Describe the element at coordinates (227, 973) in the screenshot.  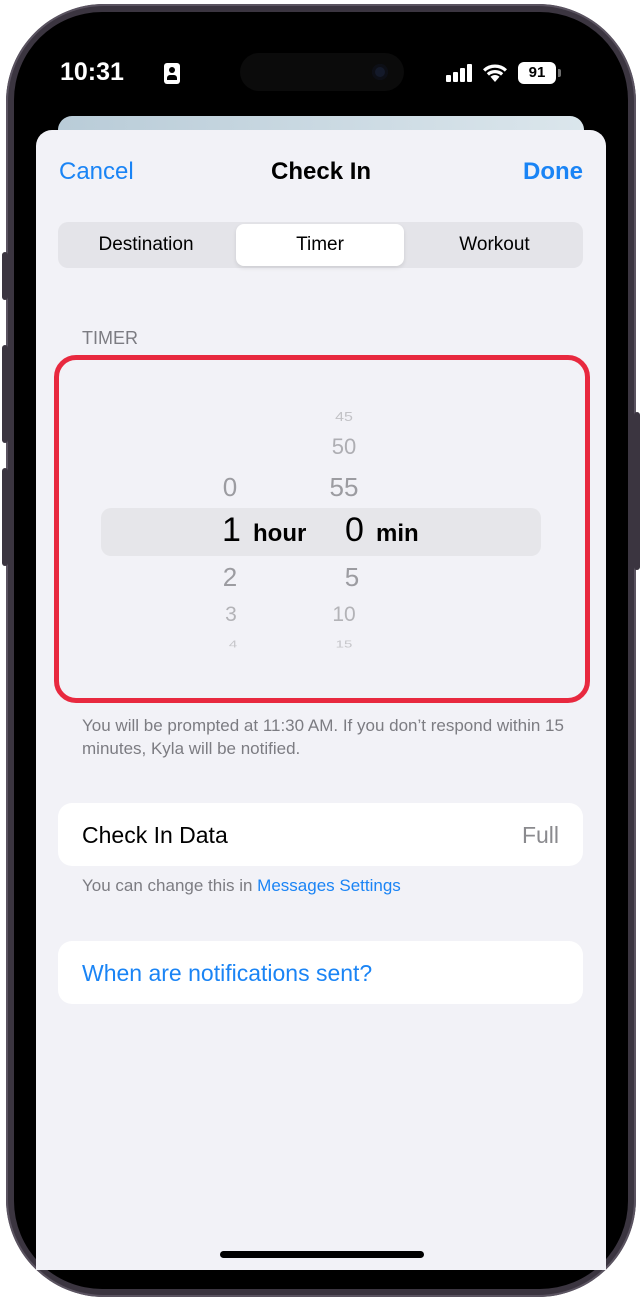
I see `notifications-link: When are notifications sent?` at that location.